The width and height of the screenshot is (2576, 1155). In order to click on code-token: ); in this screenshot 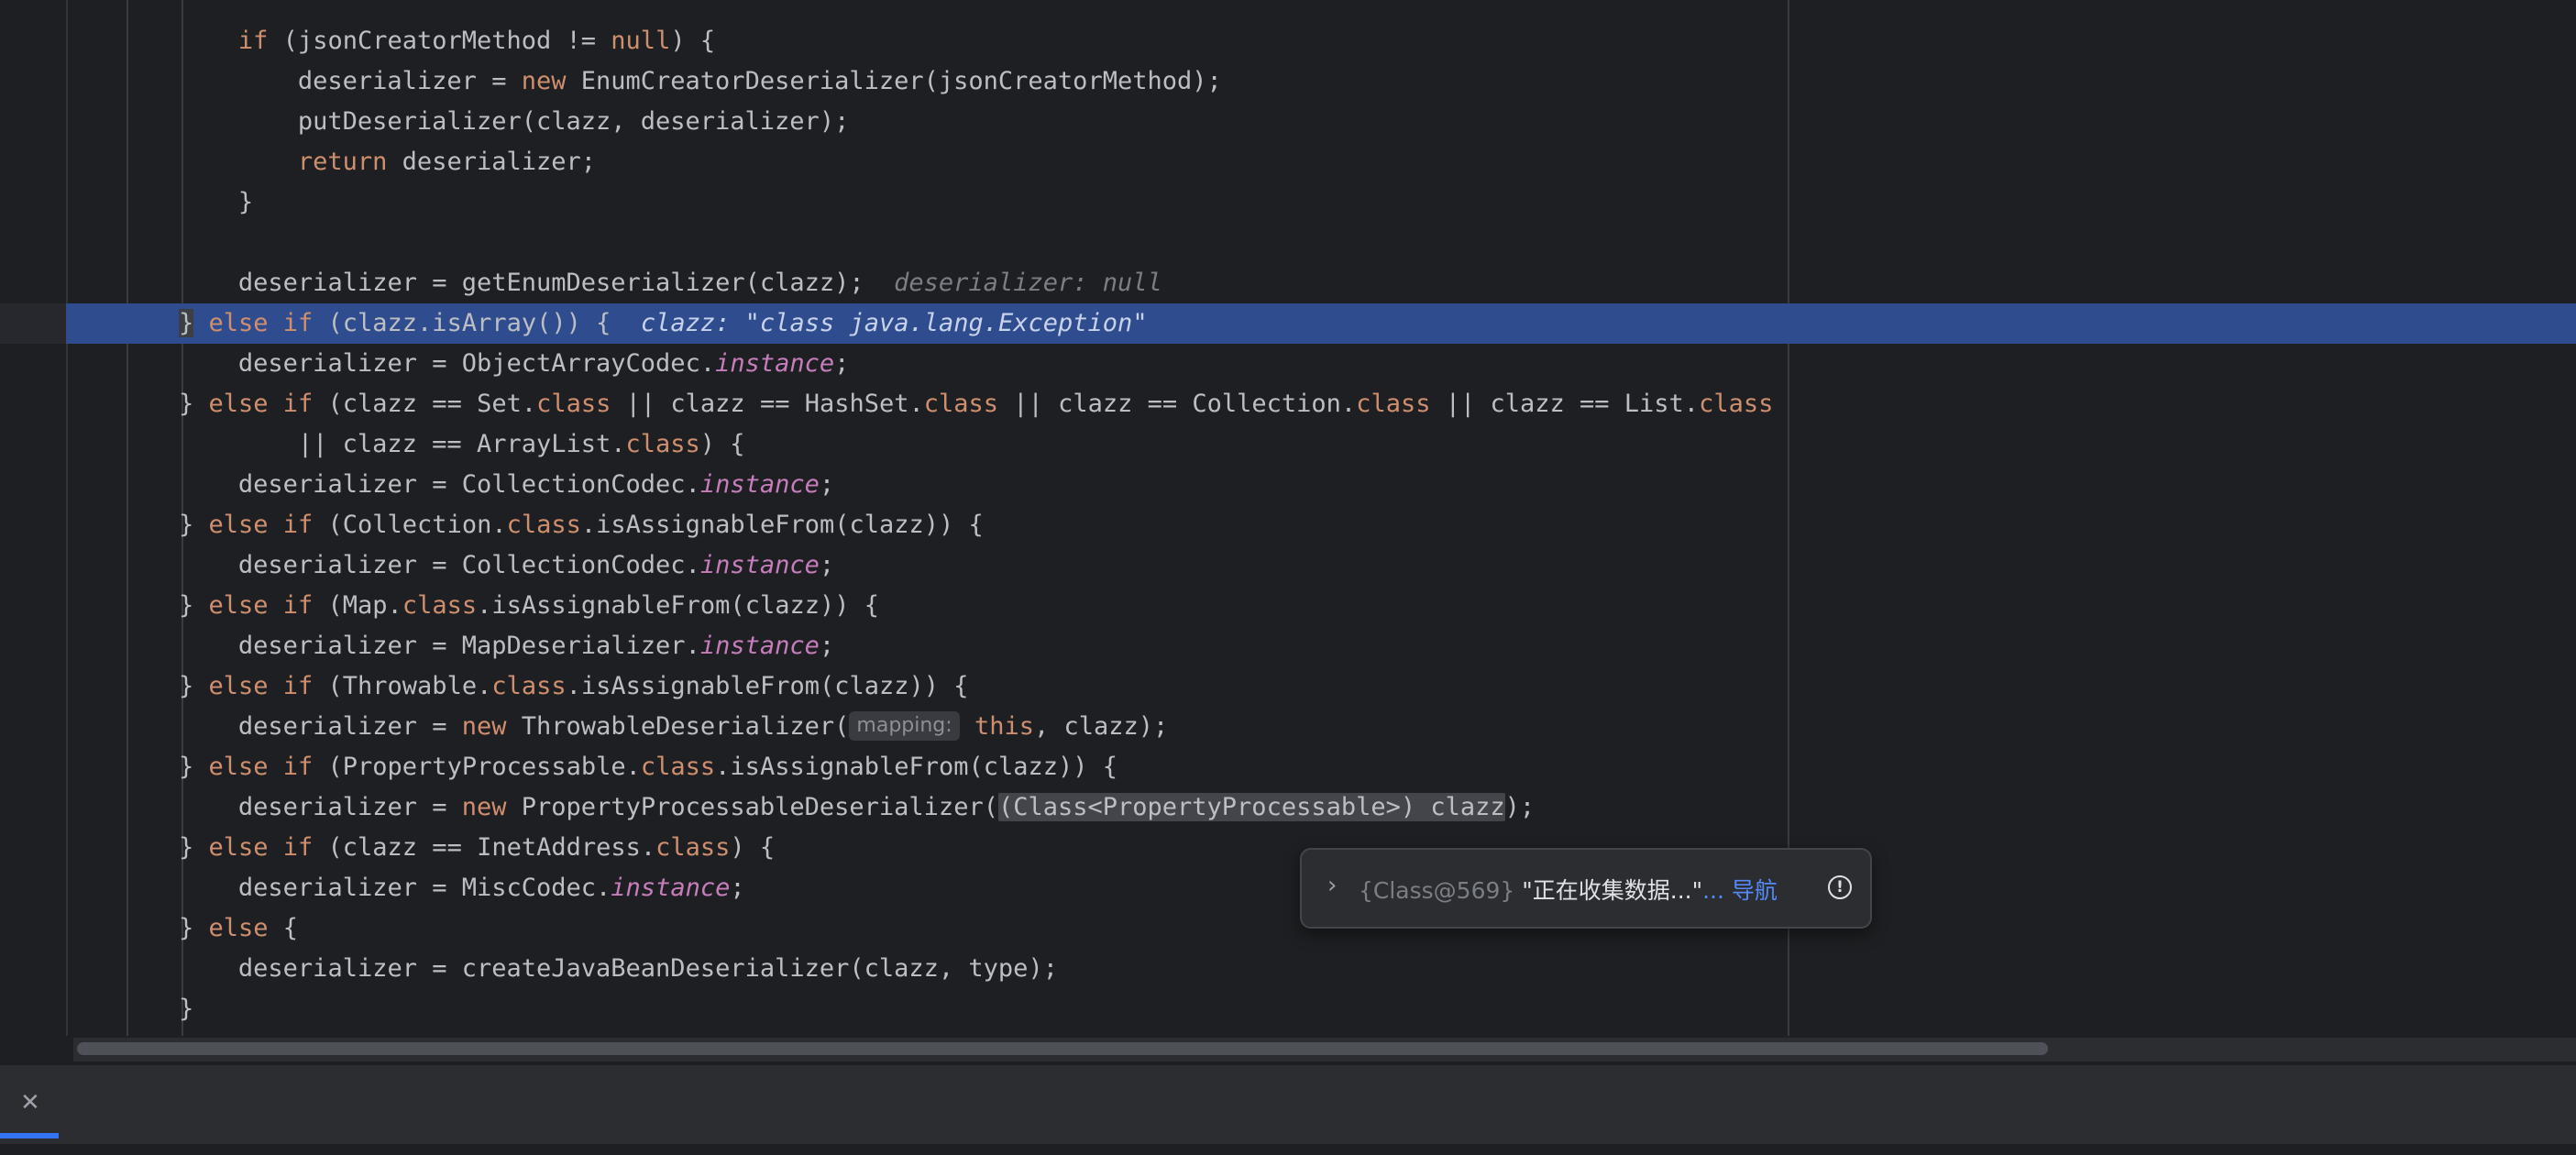, I will do `click(1520, 807)`.